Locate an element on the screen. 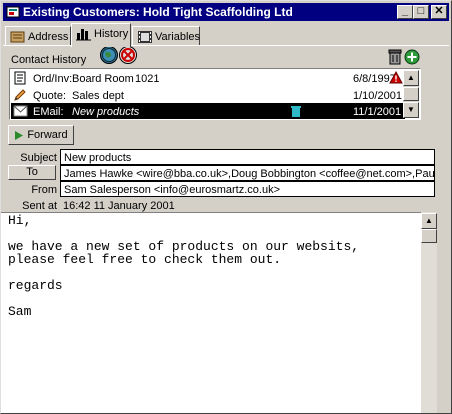 The image size is (452, 414). to-button: To is located at coordinates (32, 172).